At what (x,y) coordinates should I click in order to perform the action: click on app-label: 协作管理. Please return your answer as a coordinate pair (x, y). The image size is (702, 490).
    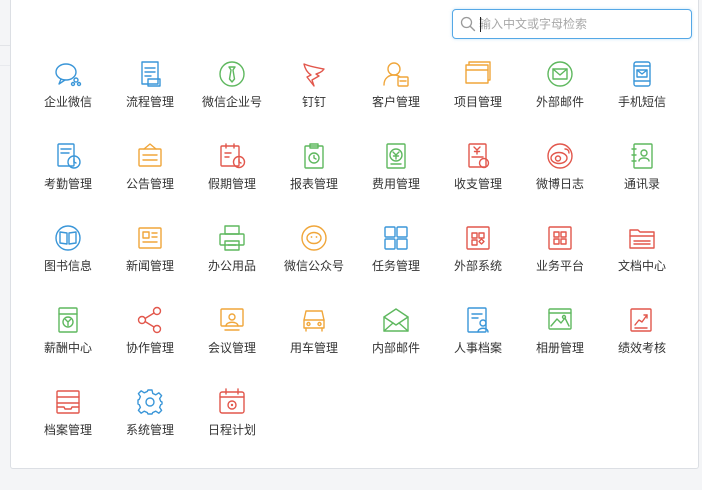
    Looking at the image, I should click on (149, 348).